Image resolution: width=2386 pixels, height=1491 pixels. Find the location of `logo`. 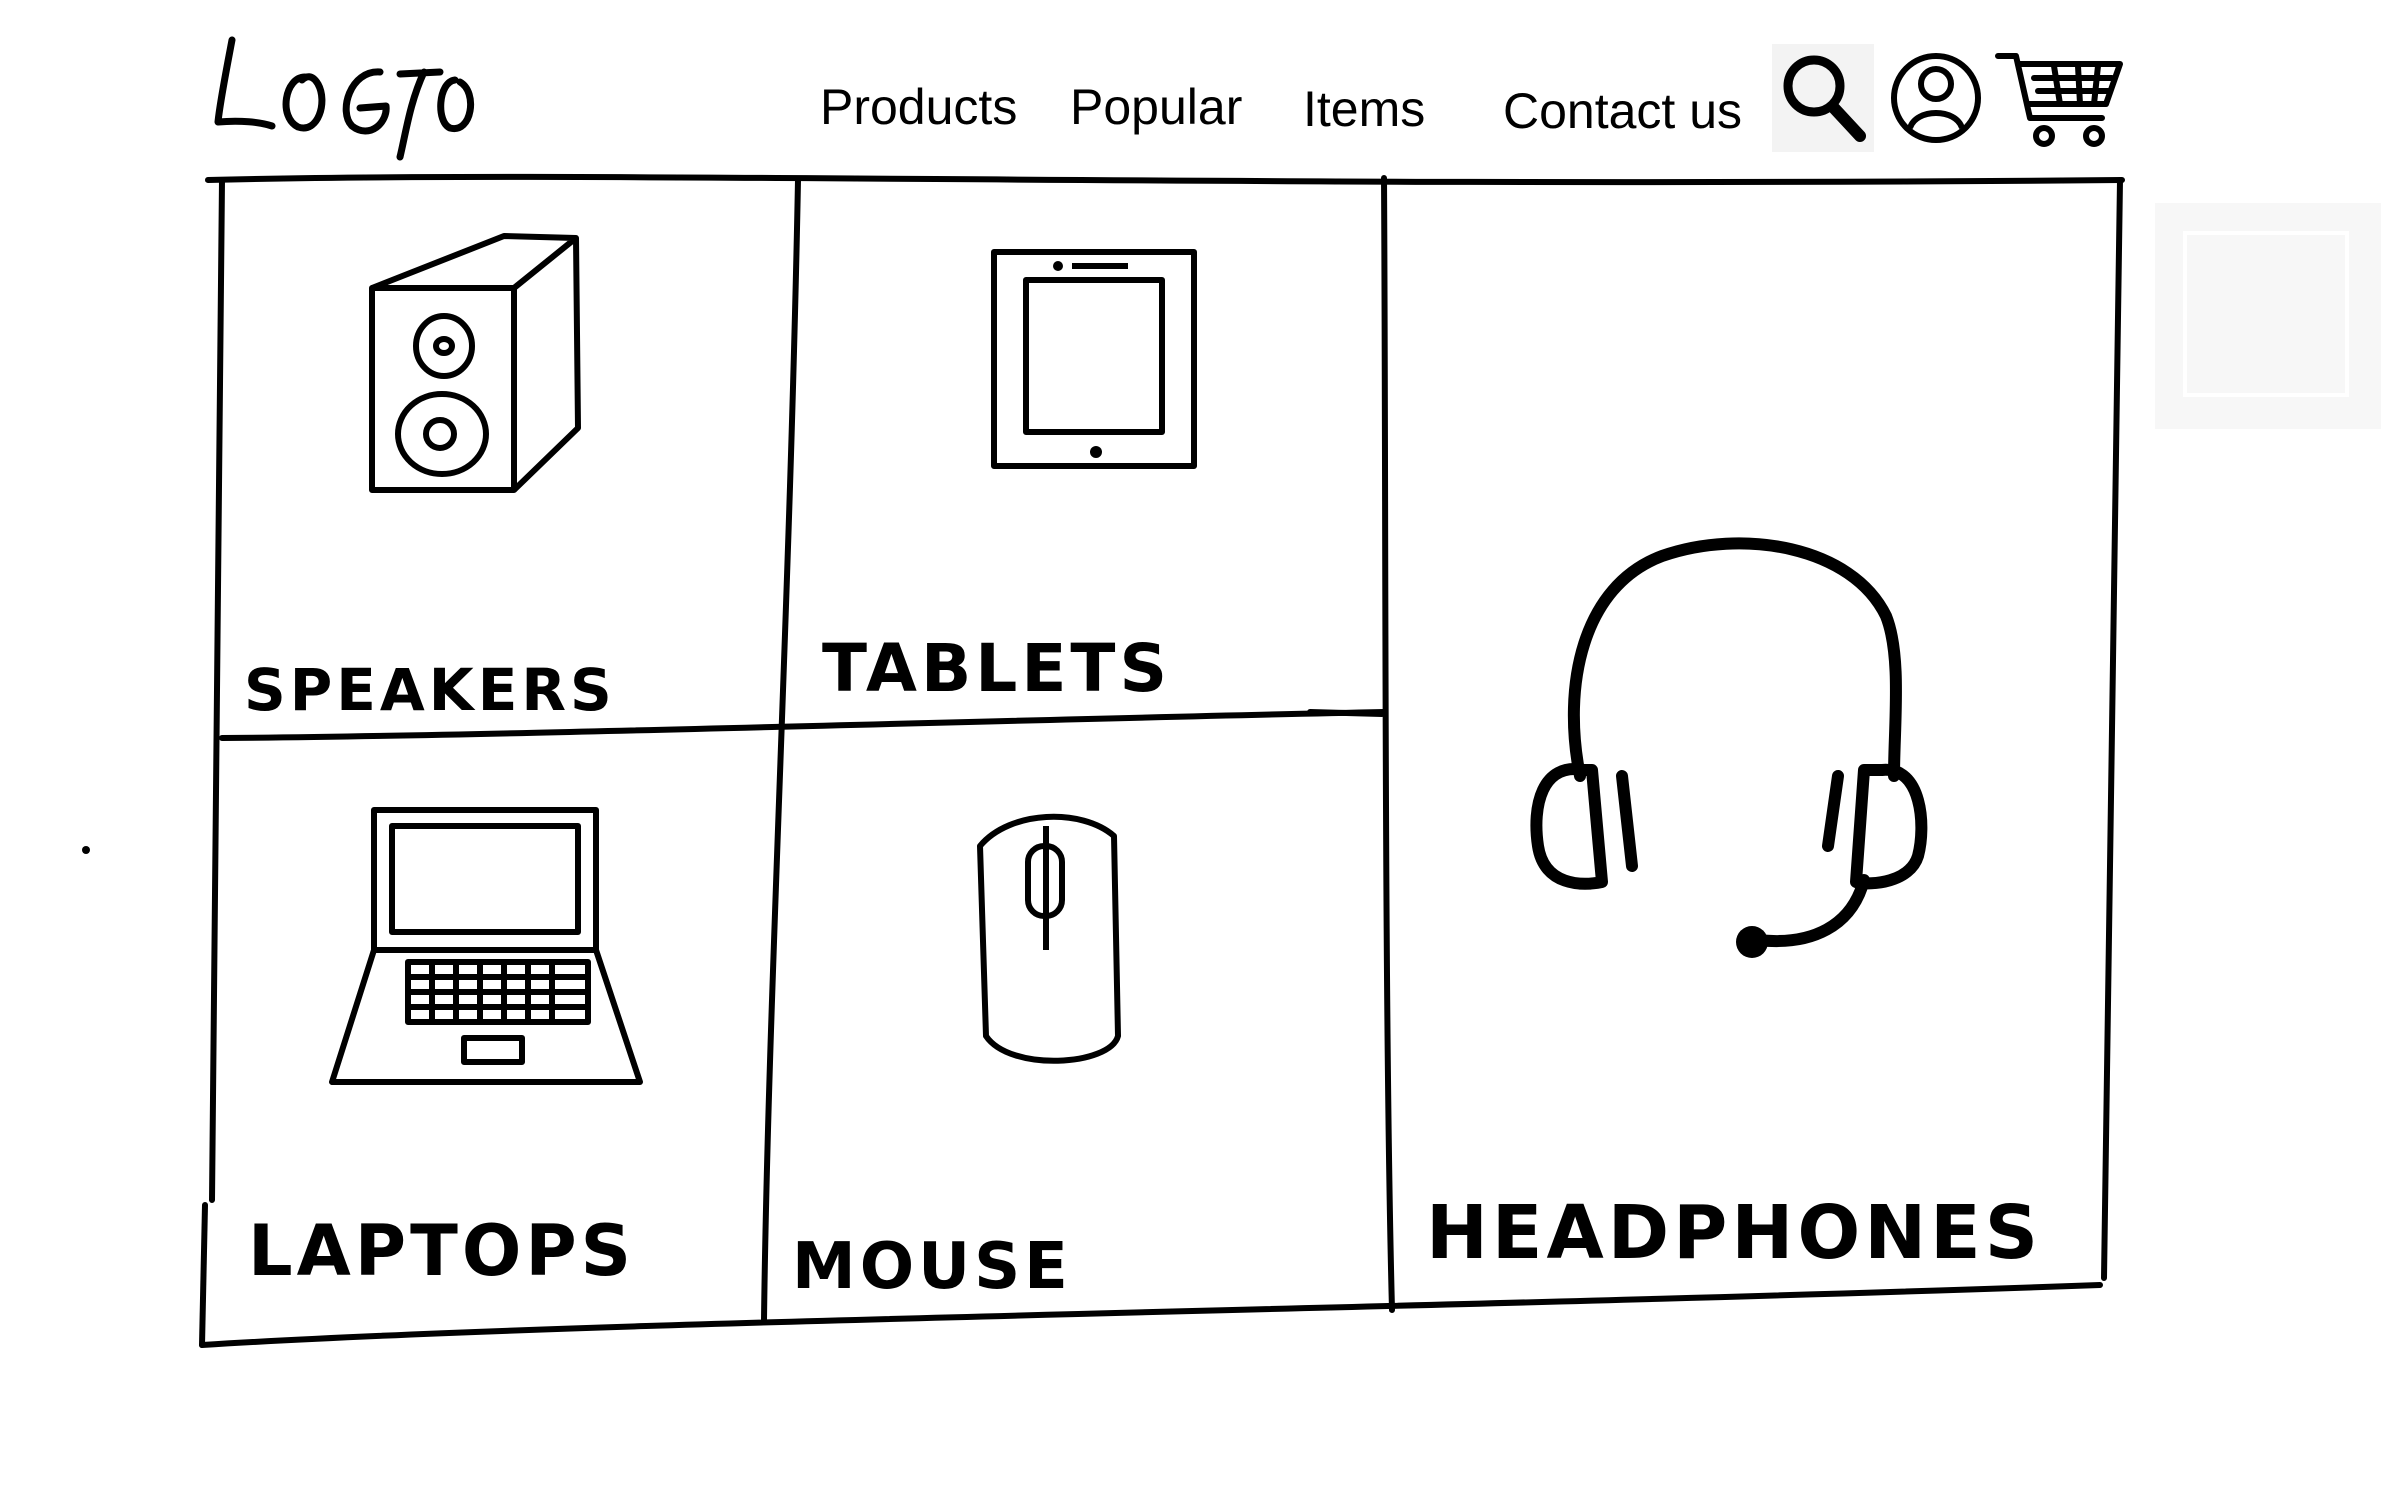

logo is located at coordinates (345, 92).